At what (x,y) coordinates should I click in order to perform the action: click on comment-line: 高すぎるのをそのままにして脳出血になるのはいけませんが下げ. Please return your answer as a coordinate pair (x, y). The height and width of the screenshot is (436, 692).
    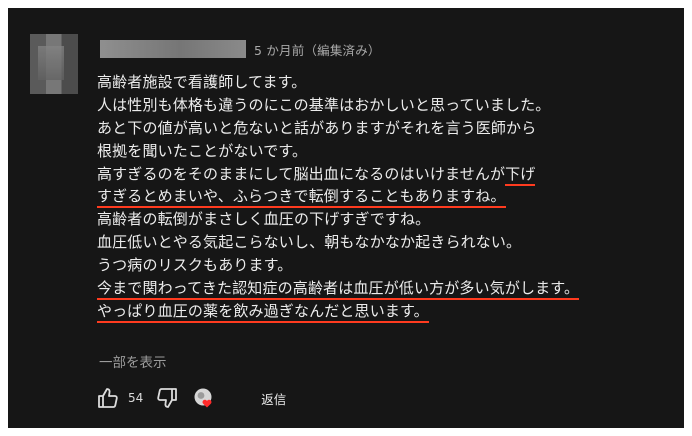
    Looking at the image, I should click on (384, 174).